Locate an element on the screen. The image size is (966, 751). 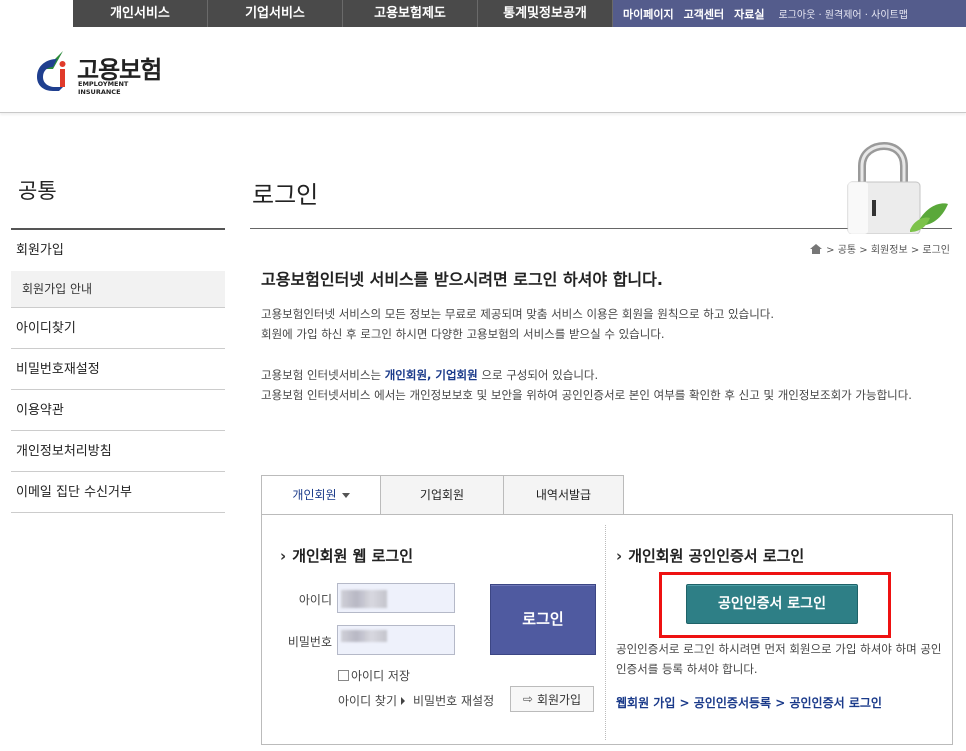
util-small-links: 로그아웃 · 원격제어 · 사이트맵 is located at coordinates (842, 13).